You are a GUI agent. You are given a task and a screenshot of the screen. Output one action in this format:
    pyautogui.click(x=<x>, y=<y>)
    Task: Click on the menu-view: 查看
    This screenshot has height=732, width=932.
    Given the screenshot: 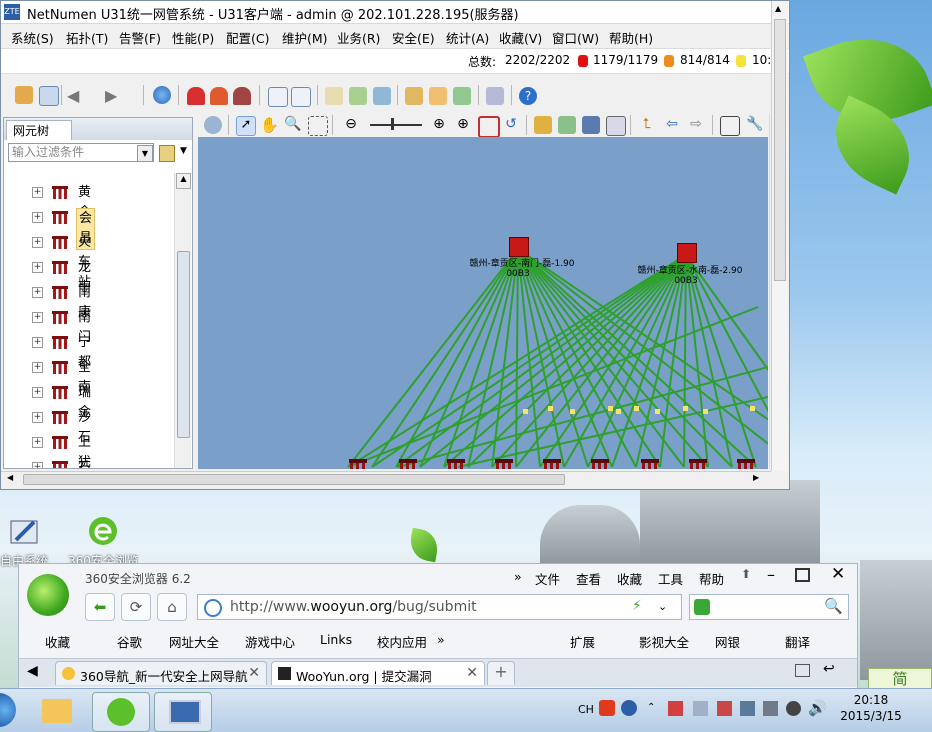 What is the action you would take?
    pyautogui.click(x=588, y=578)
    